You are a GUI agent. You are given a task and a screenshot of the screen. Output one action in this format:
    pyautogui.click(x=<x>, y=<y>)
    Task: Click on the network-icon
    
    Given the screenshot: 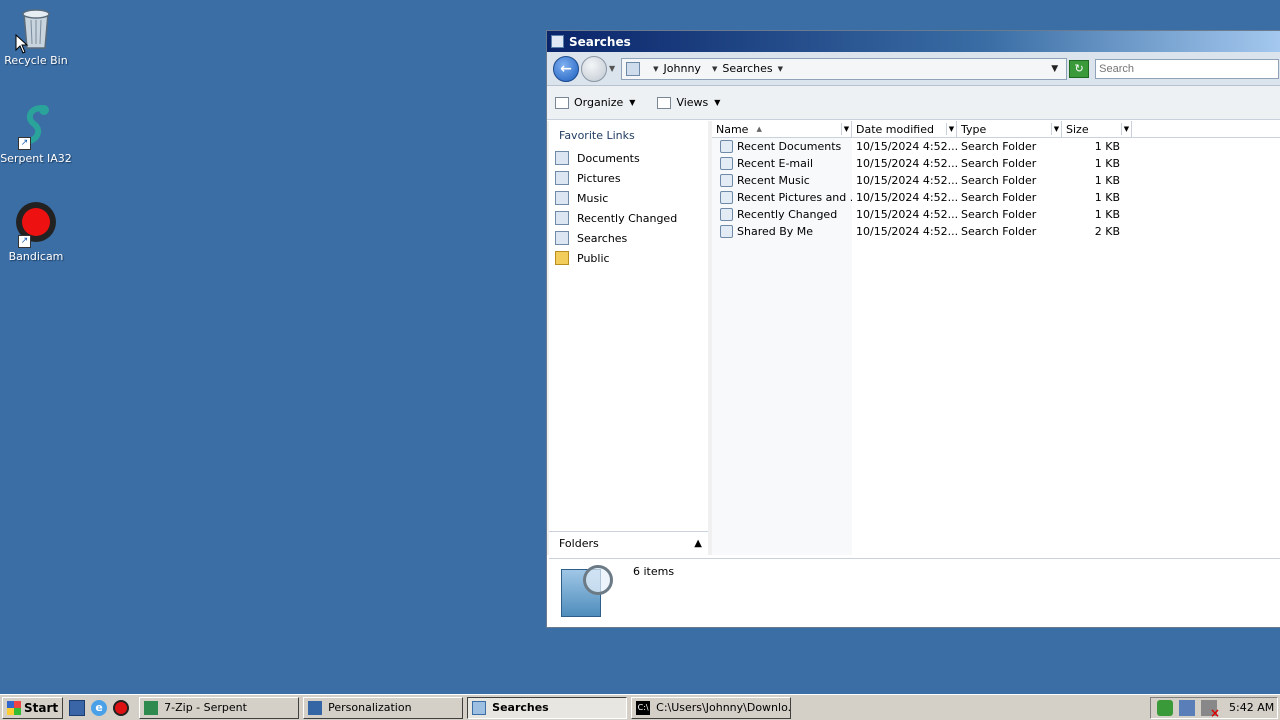 What is the action you would take?
    pyautogui.click(x=1187, y=707)
    